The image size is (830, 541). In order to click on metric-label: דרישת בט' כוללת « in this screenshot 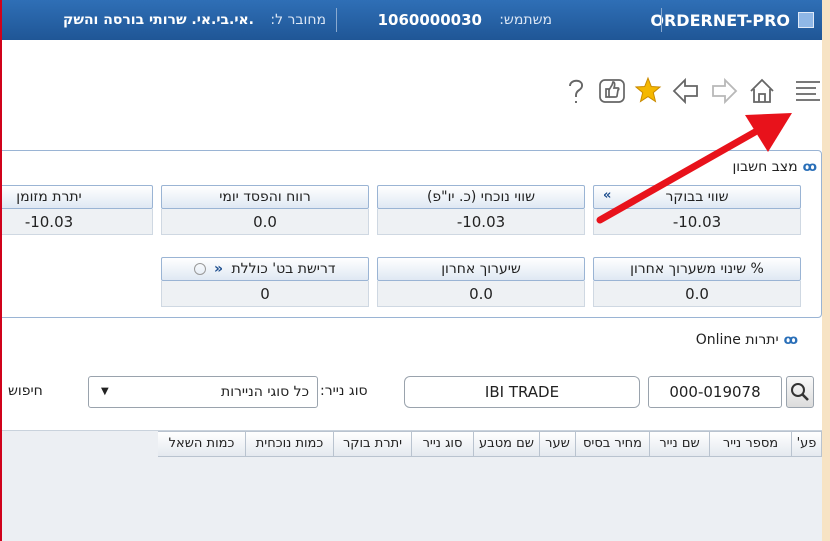, I will do `click(265, 269)`.